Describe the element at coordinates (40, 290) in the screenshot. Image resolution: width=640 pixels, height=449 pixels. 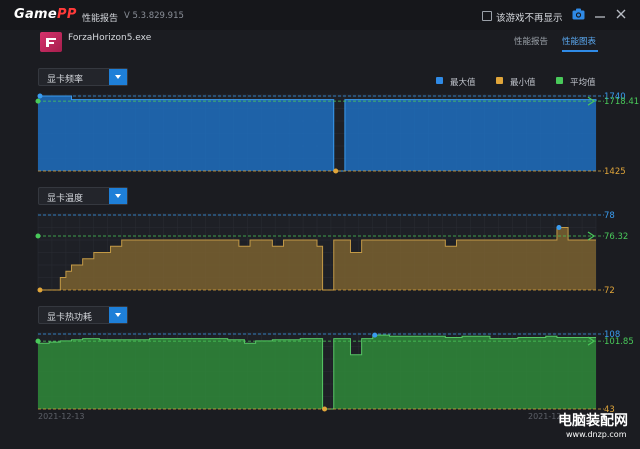
I see `chart-2-min-marker` at that location.